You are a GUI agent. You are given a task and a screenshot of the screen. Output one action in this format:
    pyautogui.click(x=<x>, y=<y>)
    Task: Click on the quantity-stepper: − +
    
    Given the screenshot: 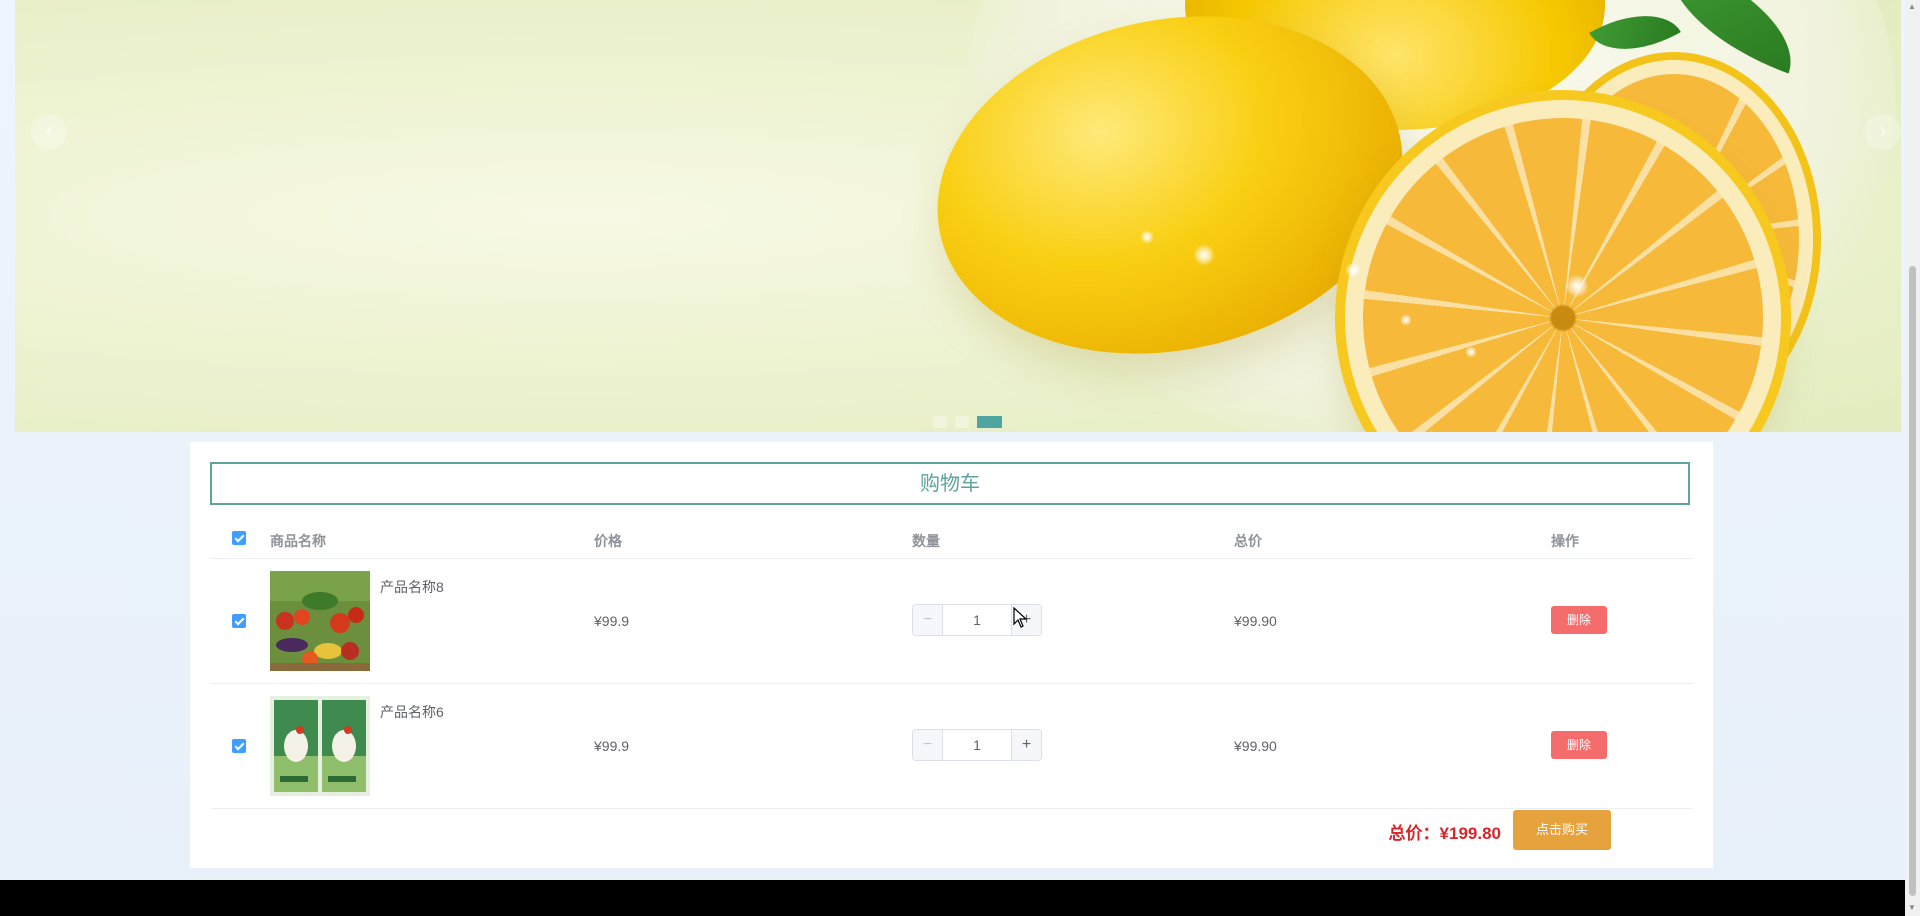 What is the action you would take?
    pyautogui.click(x=977, y=745)
    